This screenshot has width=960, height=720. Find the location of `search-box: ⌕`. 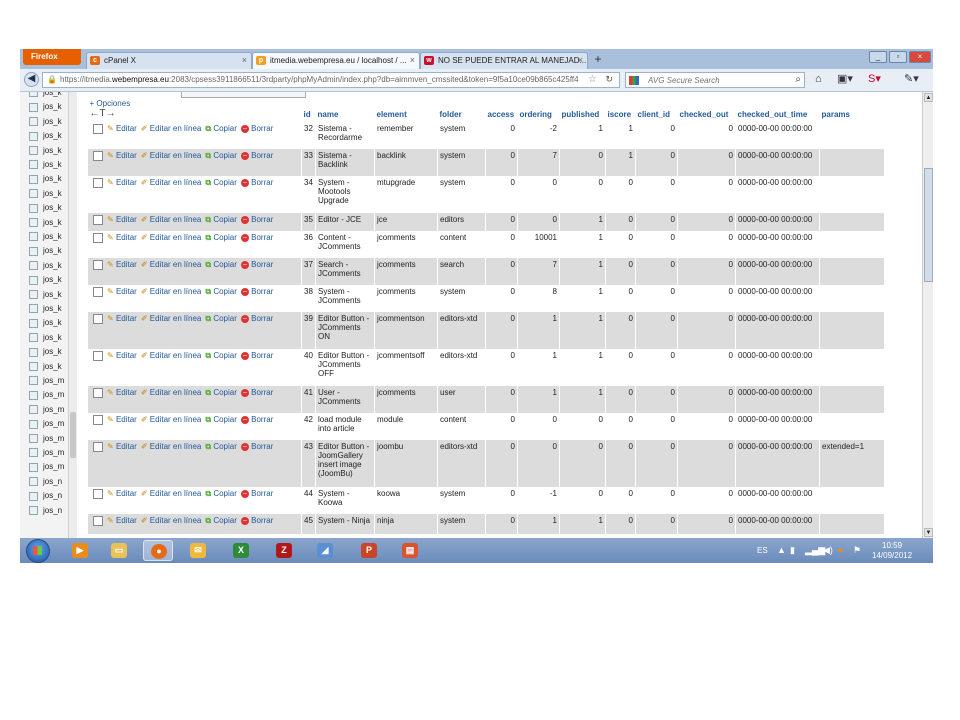

search-box: ⌕ is located at coordinates (715, 80).